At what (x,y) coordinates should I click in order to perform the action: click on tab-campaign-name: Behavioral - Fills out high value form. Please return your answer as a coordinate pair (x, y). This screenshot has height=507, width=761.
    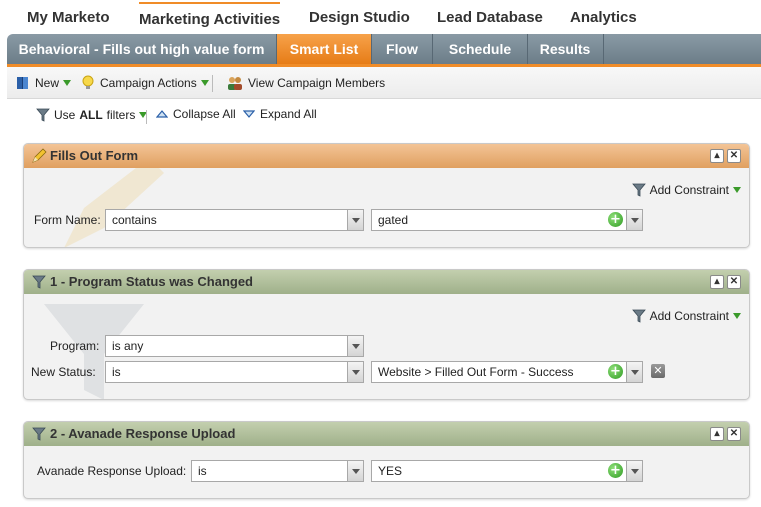
    Looking at the image, I should click on (141, 49).